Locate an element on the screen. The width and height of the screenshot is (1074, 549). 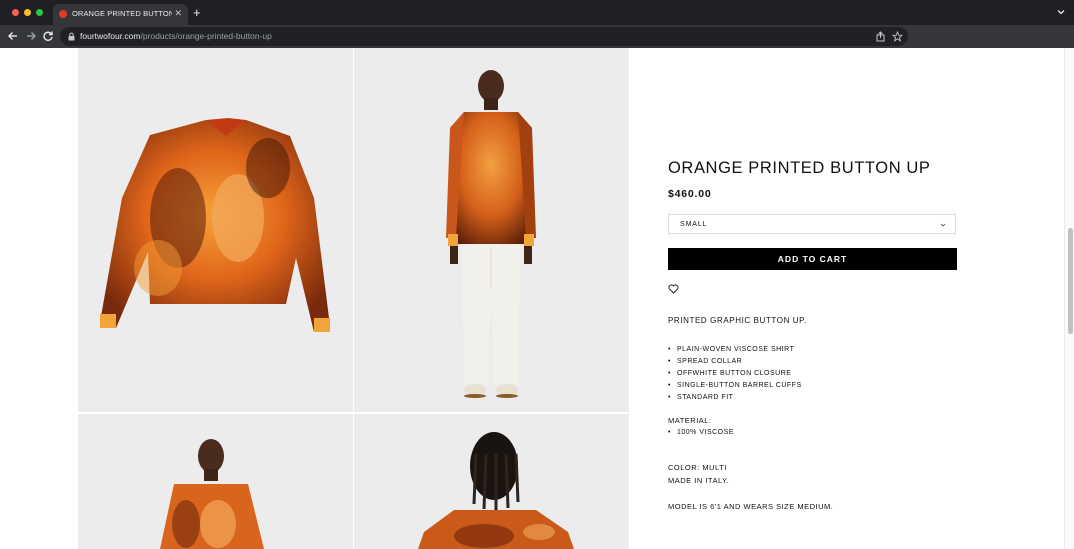
model-size-note: MODEL IS 6'1 AND WEARS SIZE MEDIUM. is located at coordinates (751, 506).